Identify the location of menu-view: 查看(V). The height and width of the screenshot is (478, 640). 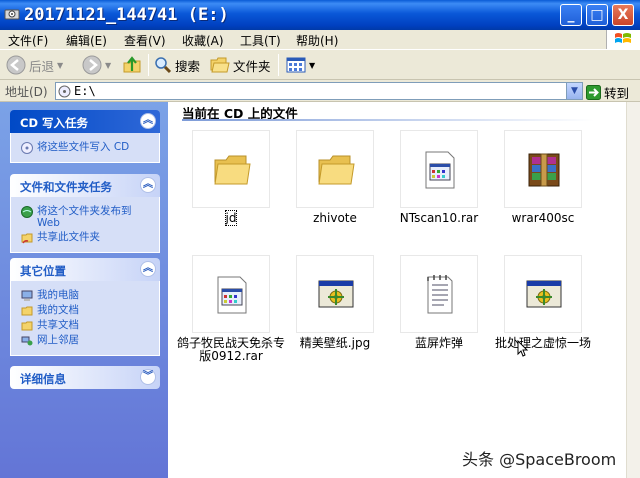
(145, 40).